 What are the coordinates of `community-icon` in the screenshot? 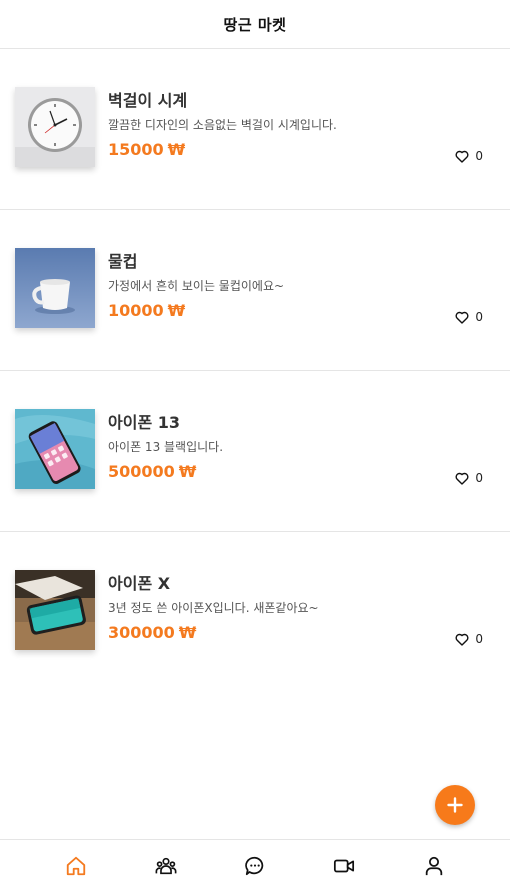 It's located at (166, 866).